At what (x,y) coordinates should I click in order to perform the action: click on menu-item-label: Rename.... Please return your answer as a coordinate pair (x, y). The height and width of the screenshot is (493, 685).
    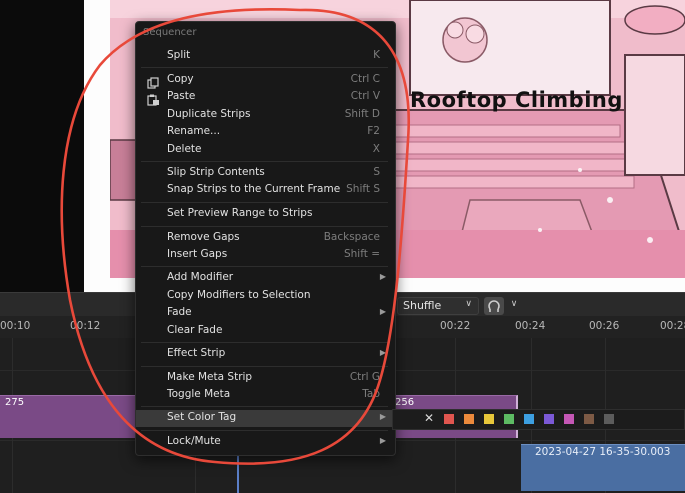
    Looking at the image, I should click on (194, 131).